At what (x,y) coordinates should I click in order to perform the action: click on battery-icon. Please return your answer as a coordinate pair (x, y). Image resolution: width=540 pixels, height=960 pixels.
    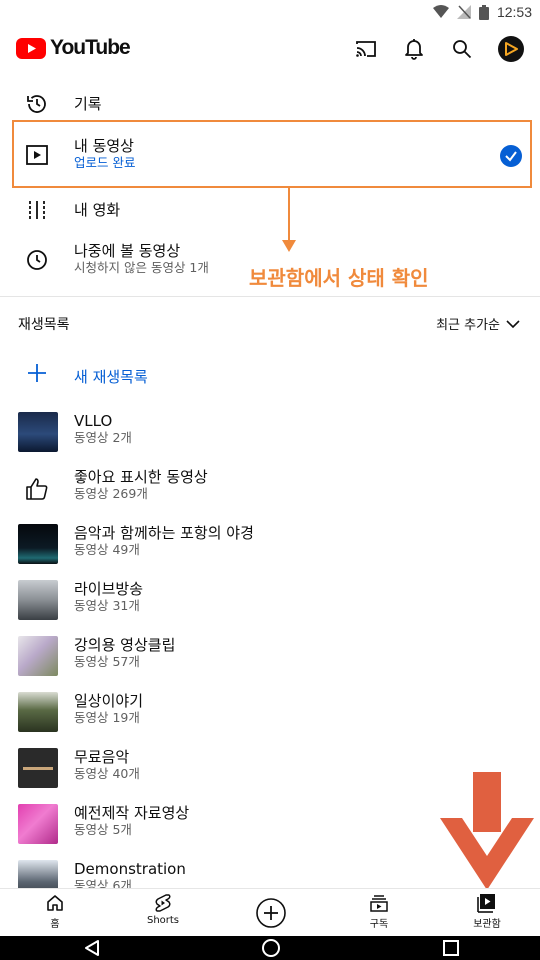
    Looking at the image, I should click on (483, 12).